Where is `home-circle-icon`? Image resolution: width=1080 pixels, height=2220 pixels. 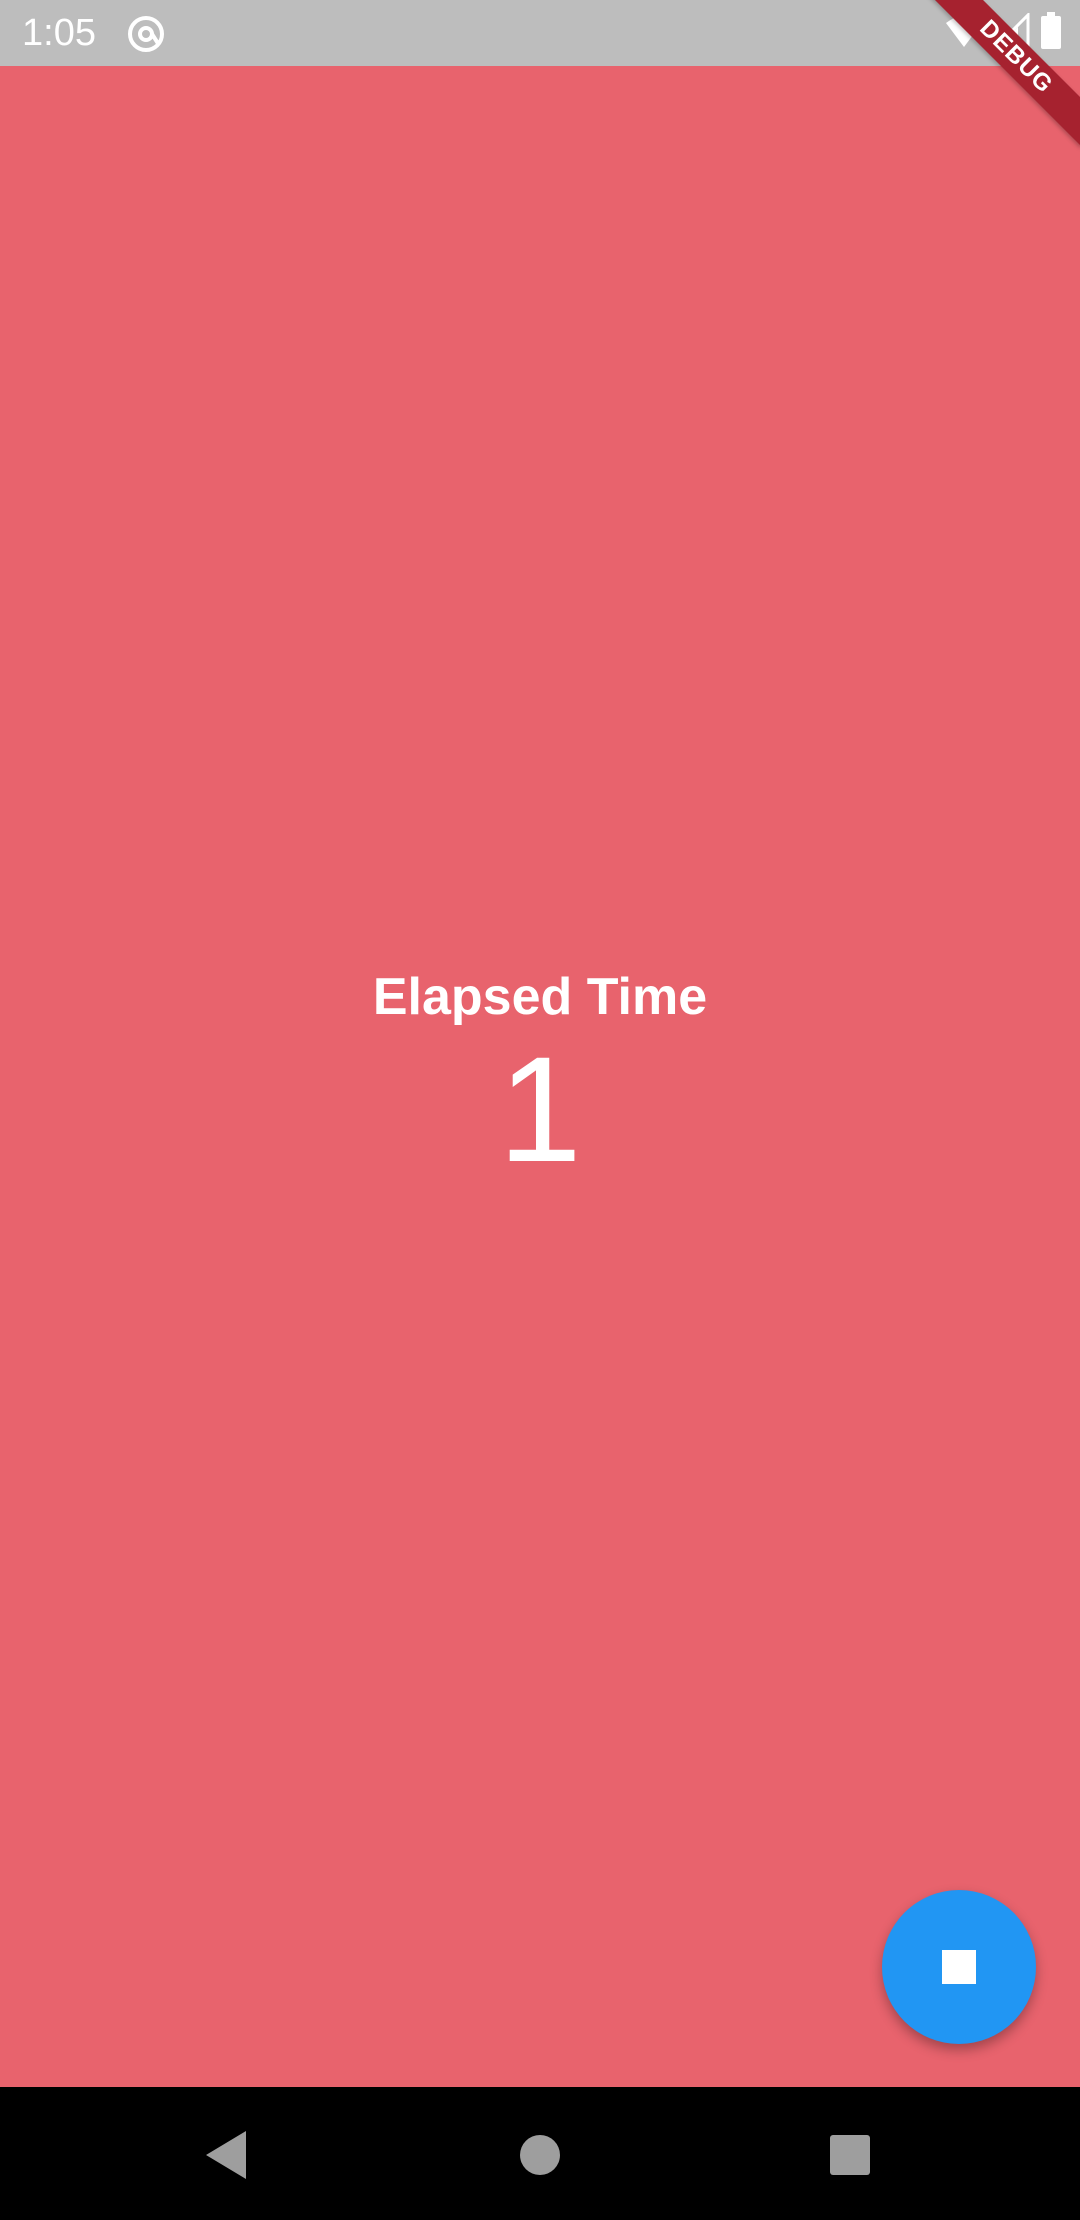
home-circle-icon is located at coordinates (540, 2157).